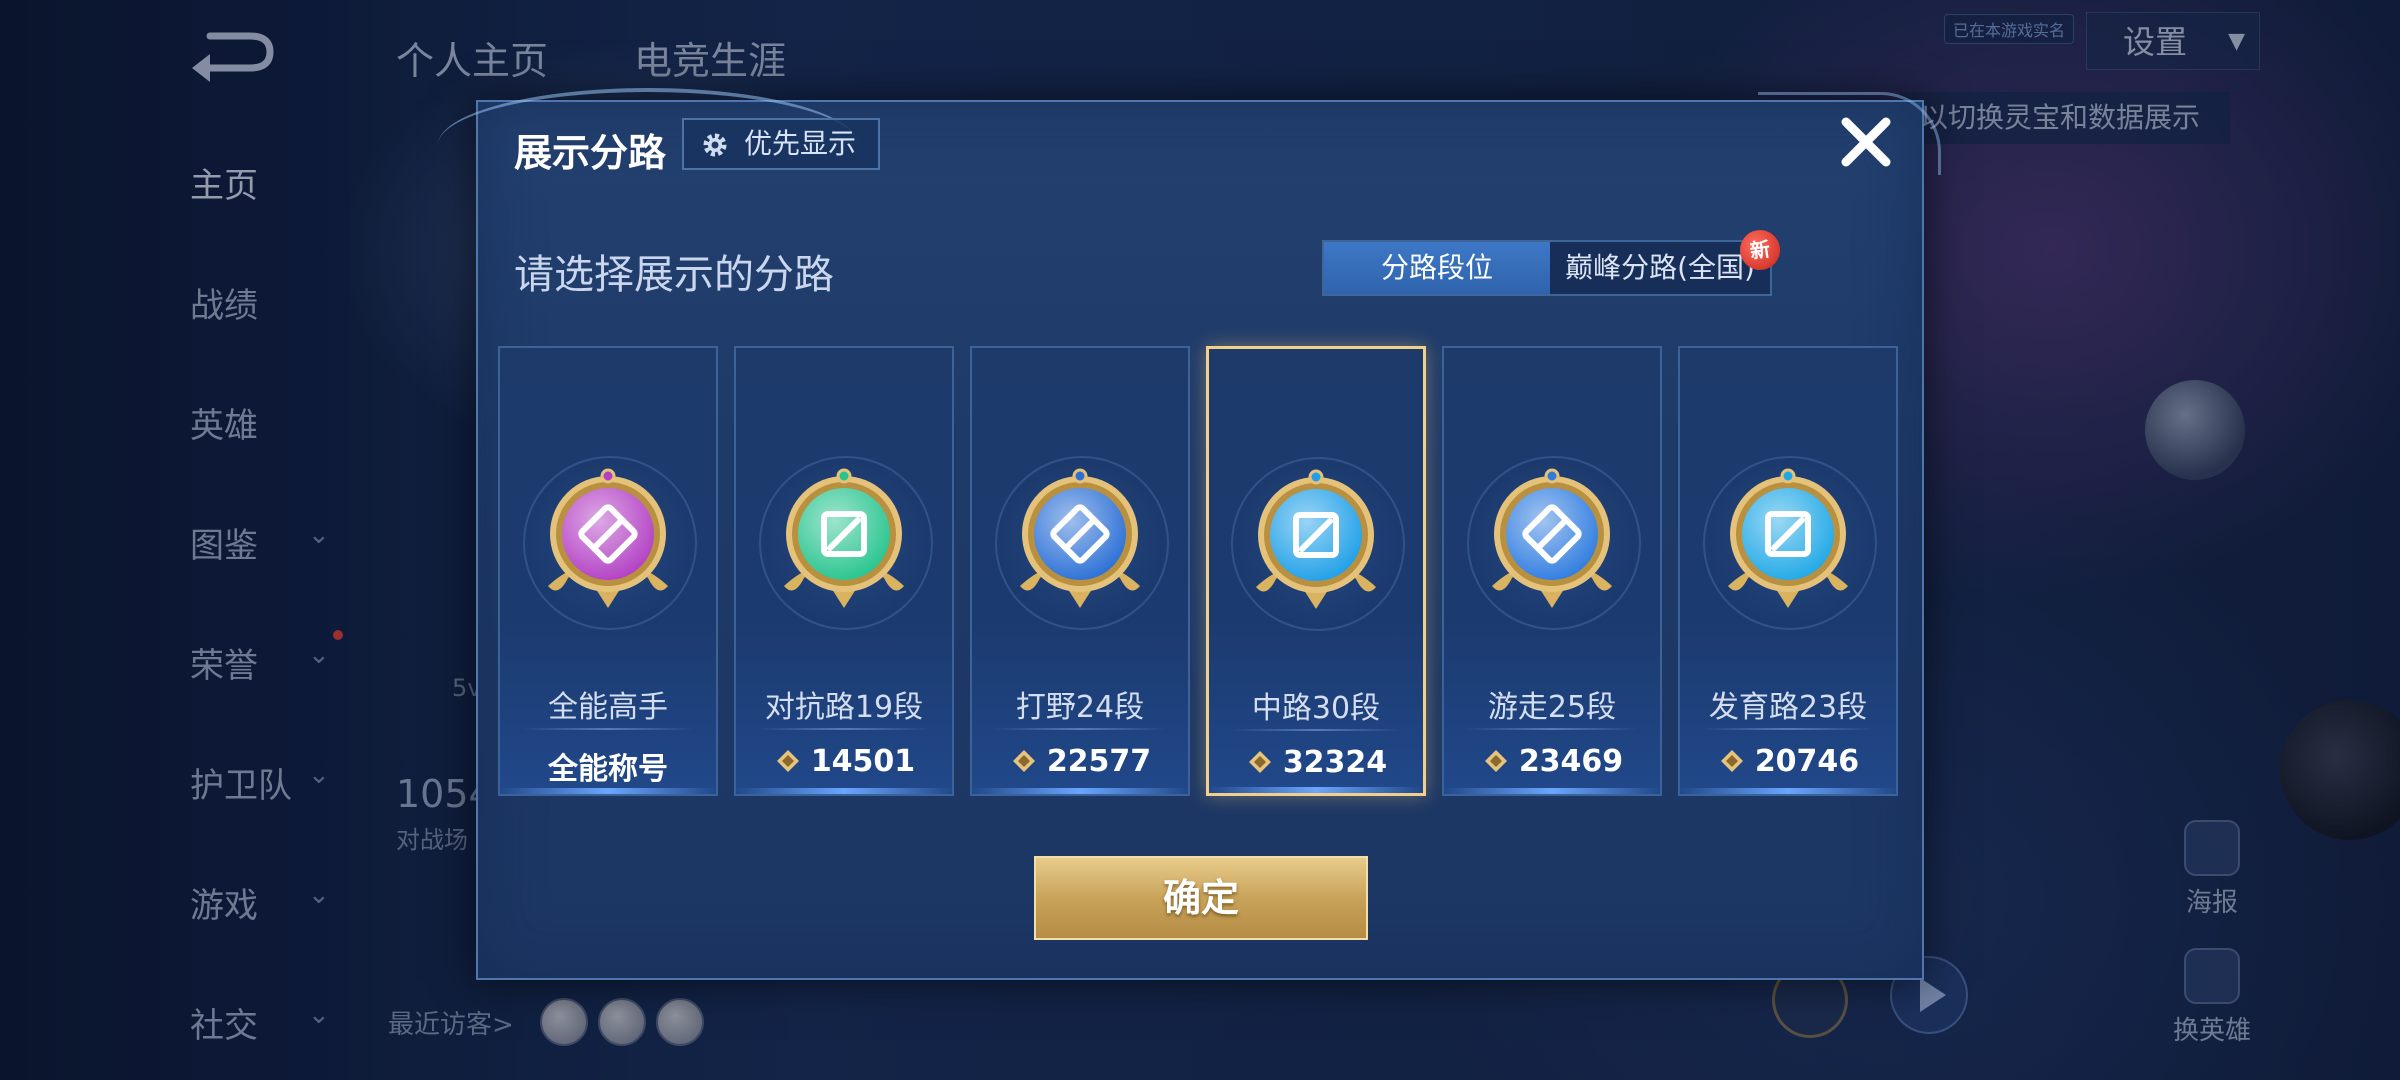 The height and width of the screenshot is (1080, 2400). What do you see at coordinates (1807, 761) in the screenshot?
I see `lane-score-value: 20746` at bounding box center [1807, 761].